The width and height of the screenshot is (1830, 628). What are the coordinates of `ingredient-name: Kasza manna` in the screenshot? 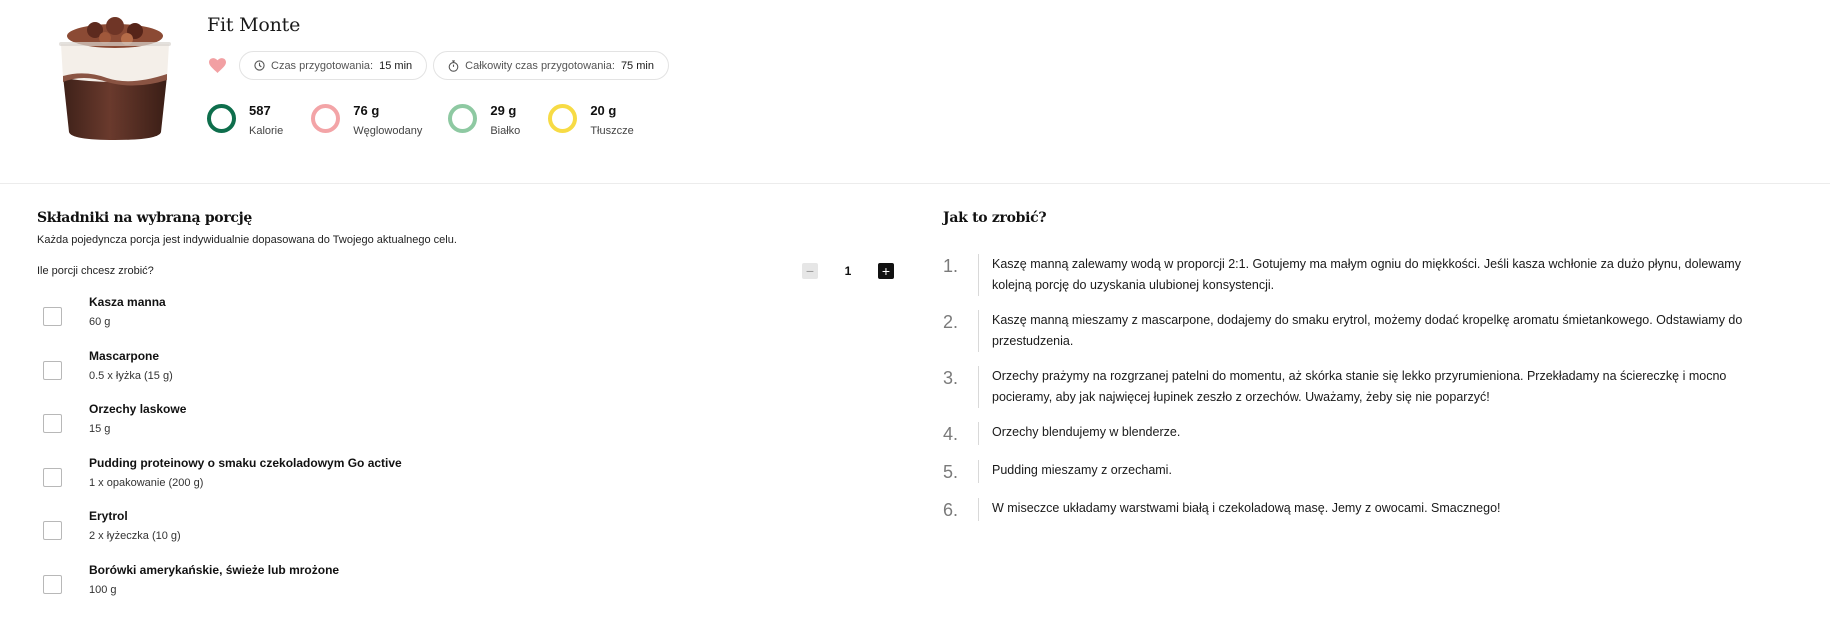 It's located at (127, 302).